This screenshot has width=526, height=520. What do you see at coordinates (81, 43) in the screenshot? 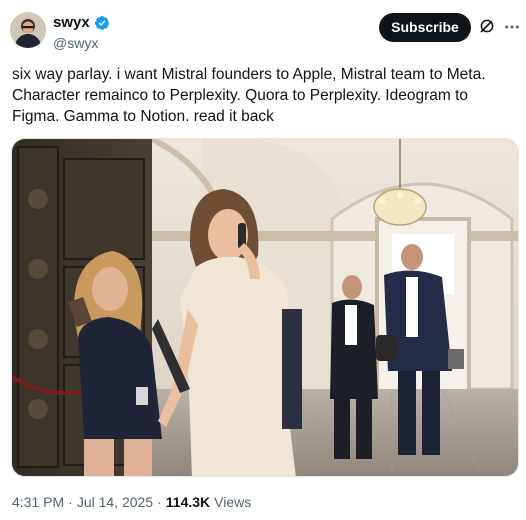
I see `handle: @swyx` at bounding box center [81, 43].